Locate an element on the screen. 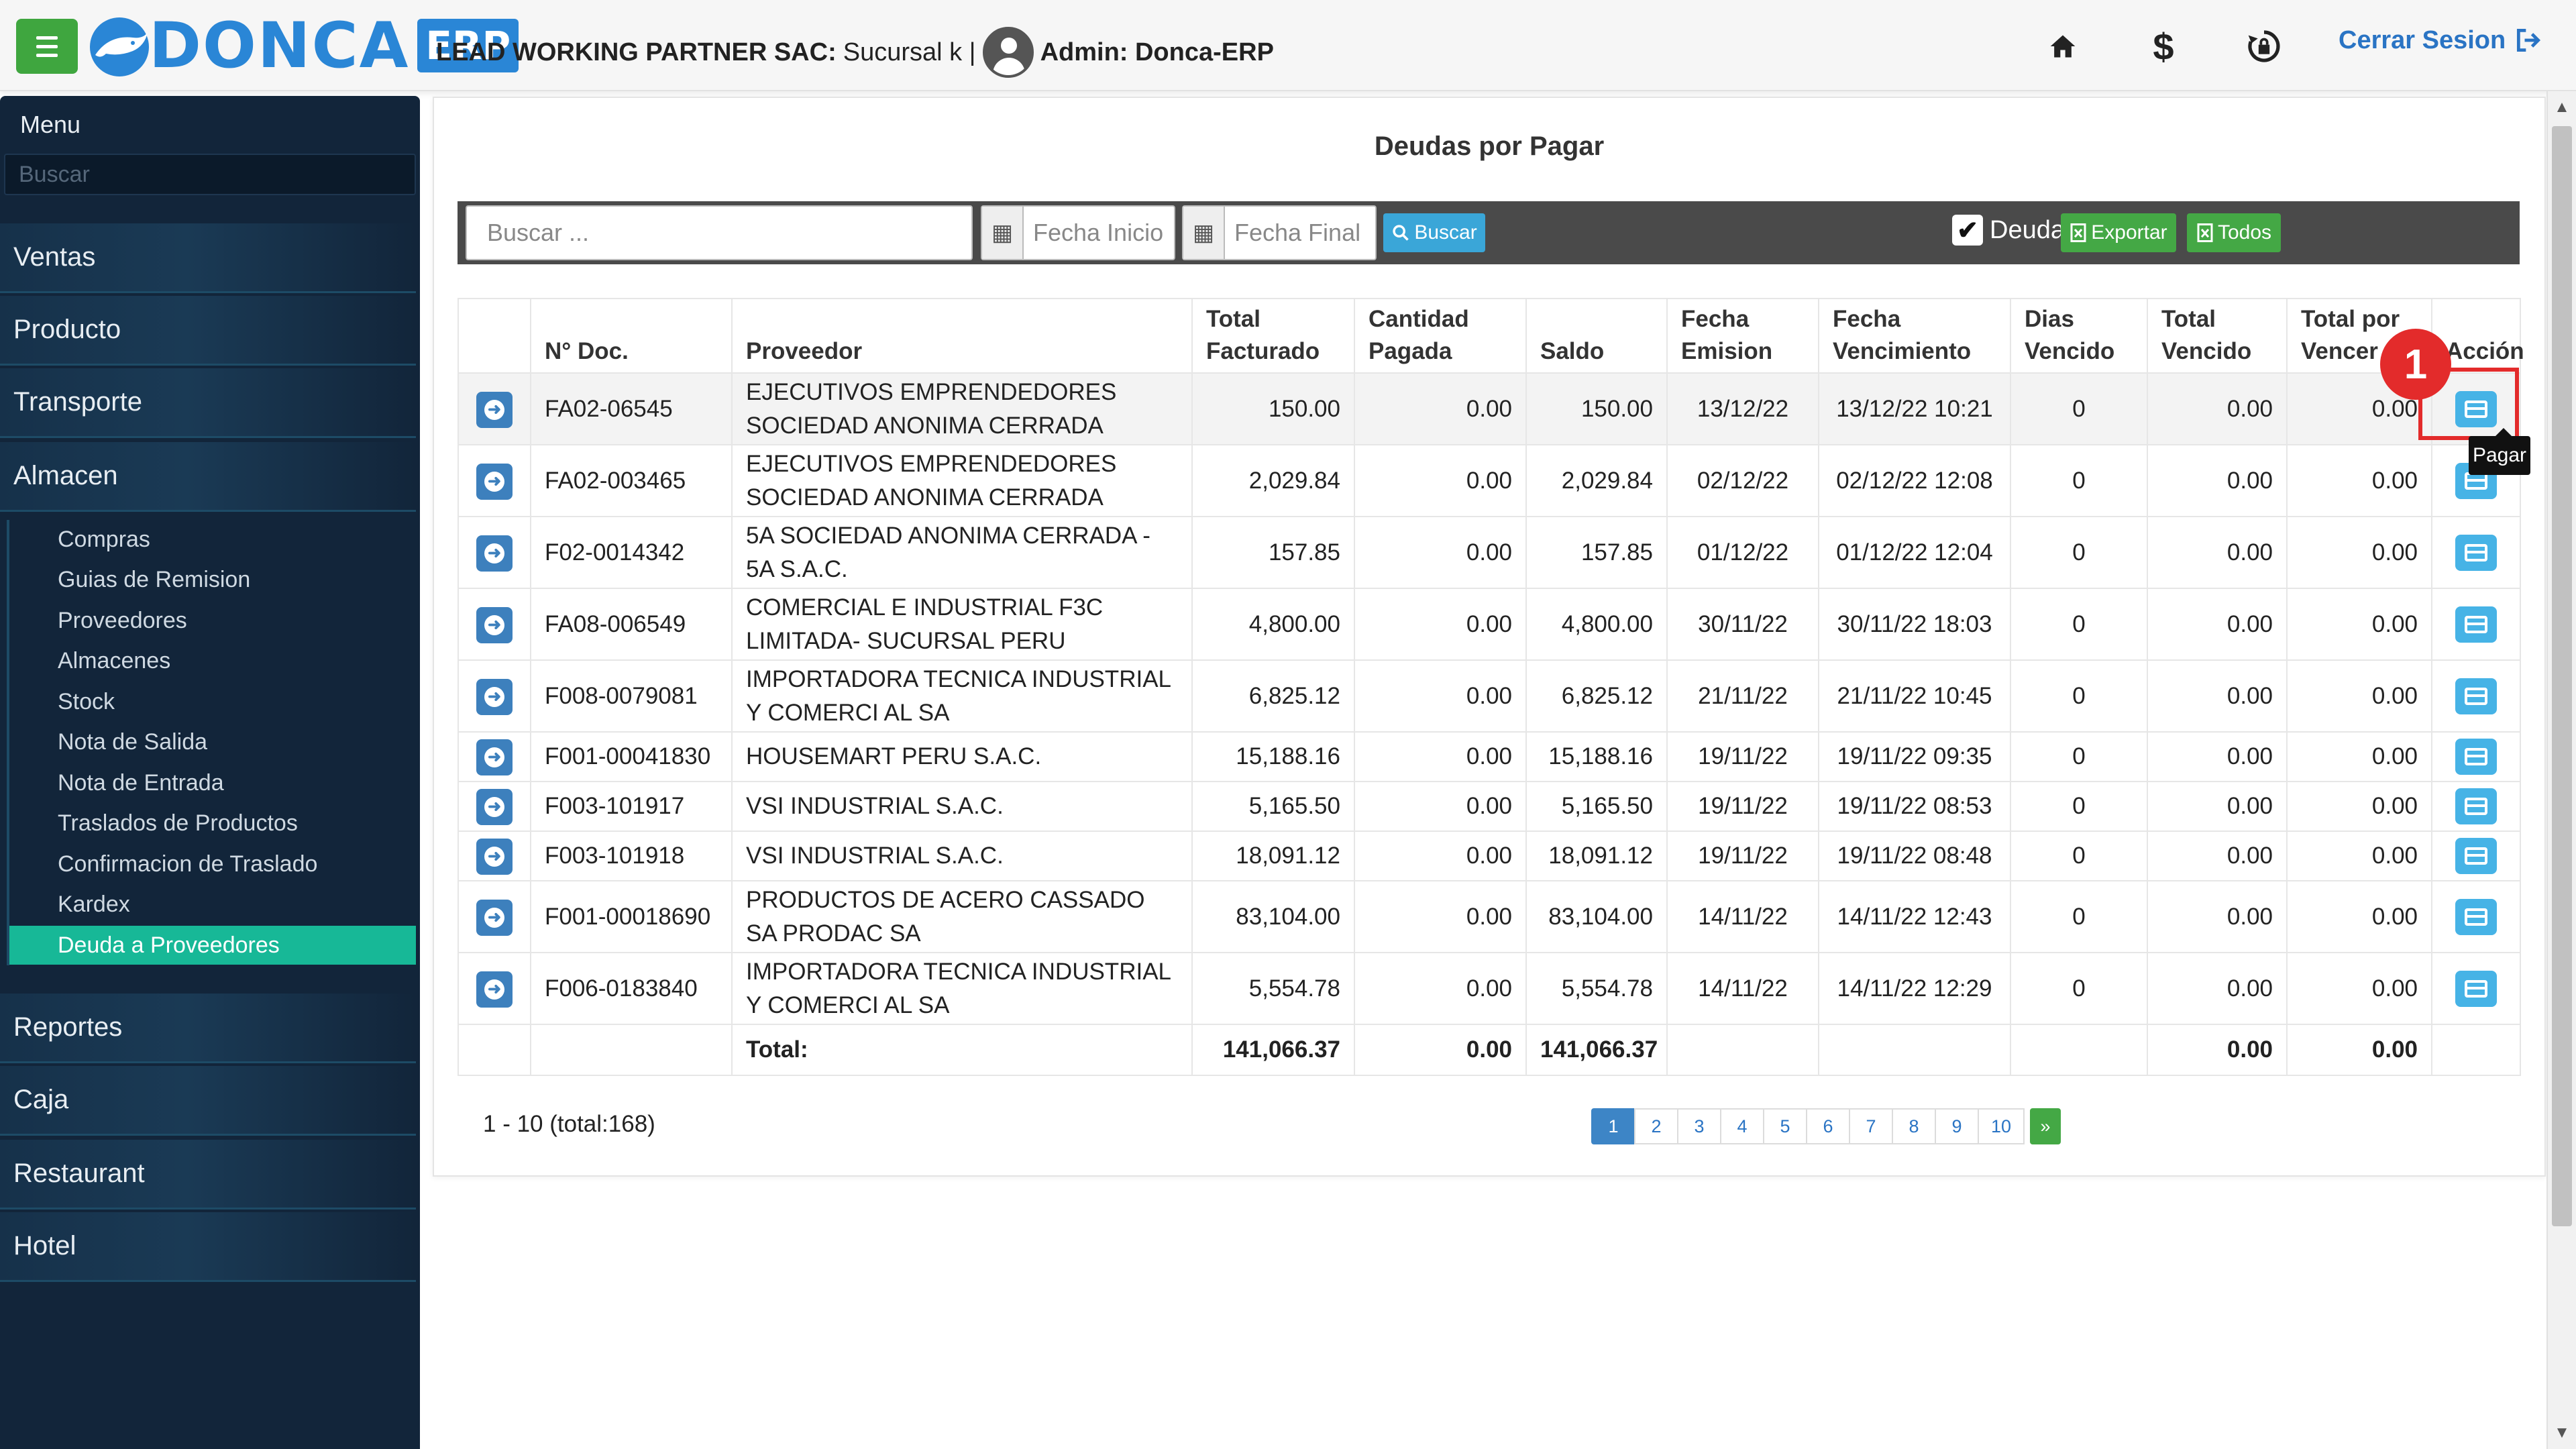  page-link-2: 2 is located at coordinates (1656, 1126).